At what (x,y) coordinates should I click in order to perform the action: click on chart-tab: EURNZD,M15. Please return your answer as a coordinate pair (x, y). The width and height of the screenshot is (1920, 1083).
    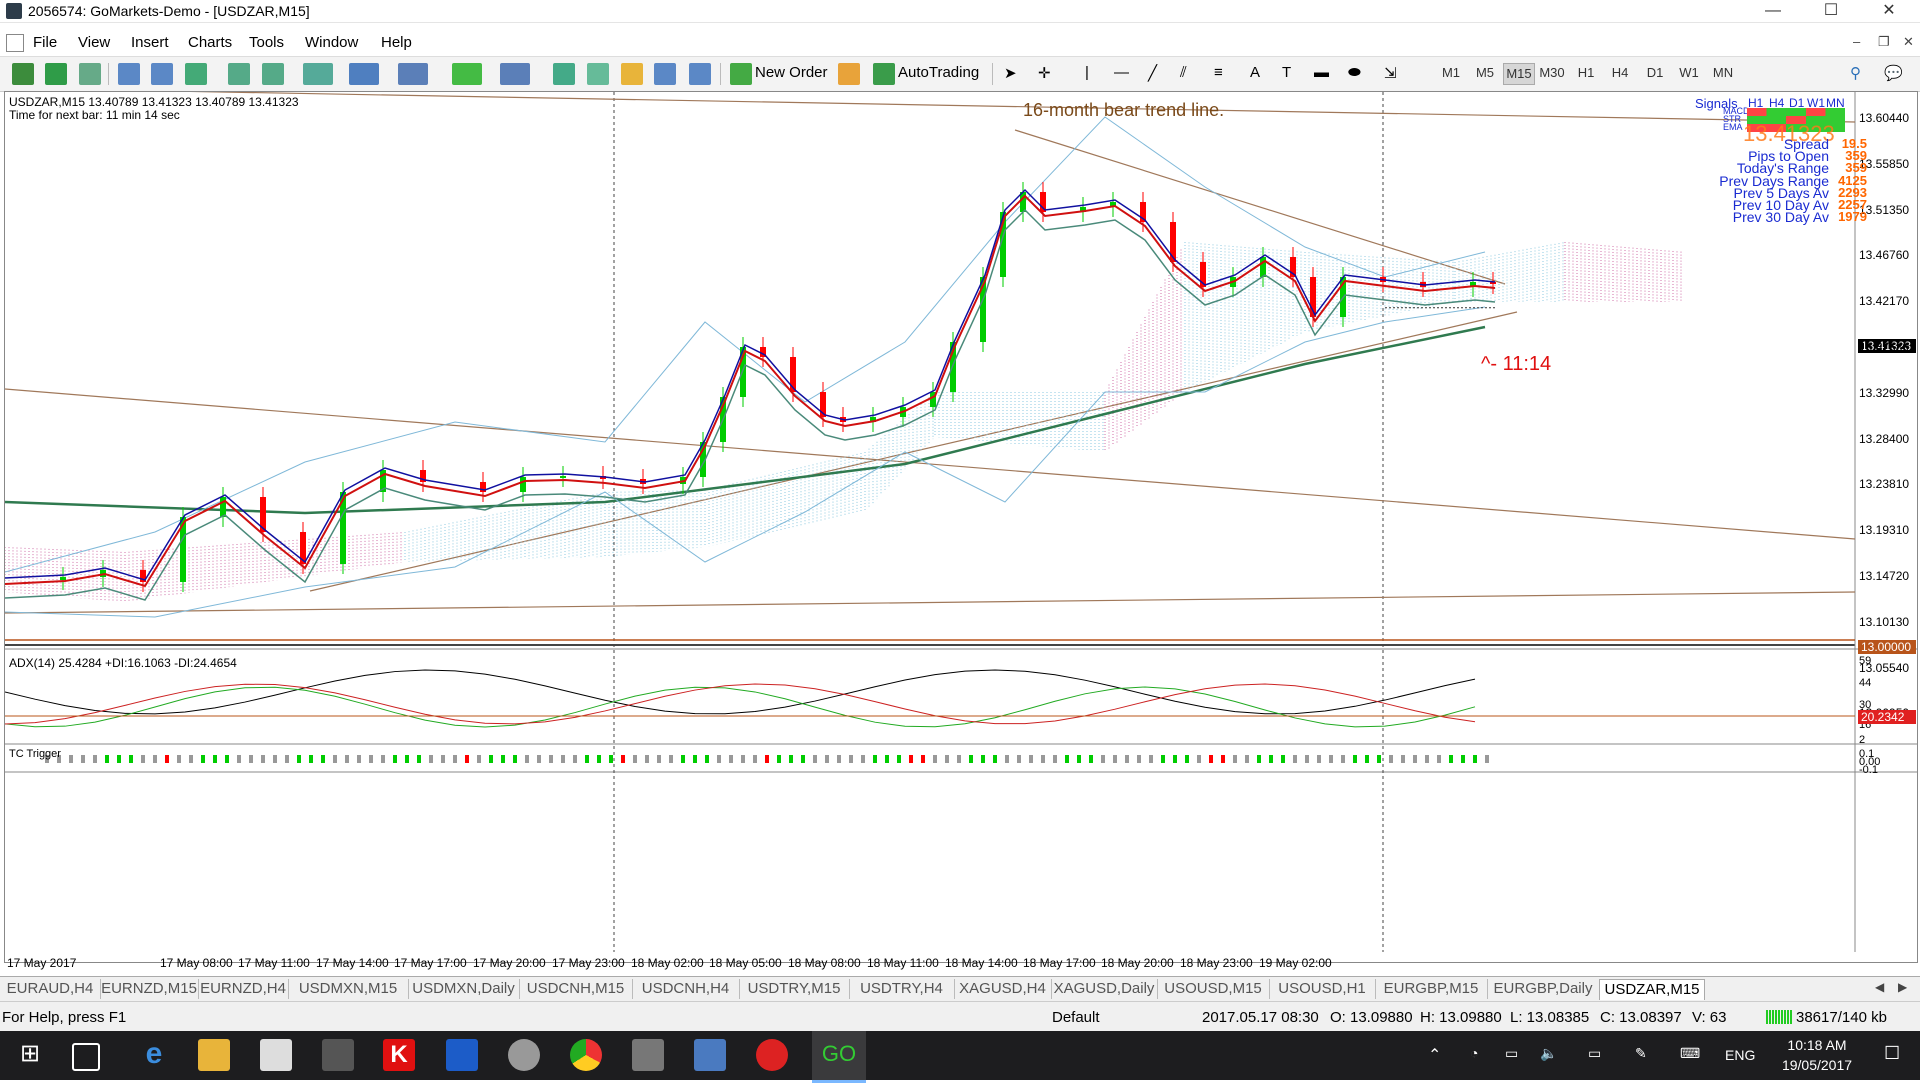
    Looking at the image, I should click on (149, 989).